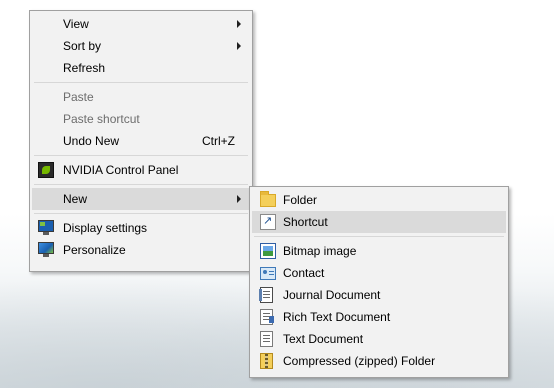 Image resolution: width=554 pixels, height=388 pixels. What do you see at coordinates (300, 200) in the screenshot?
I see `menu-item-label: Folder` at bounding box center [300, 200].